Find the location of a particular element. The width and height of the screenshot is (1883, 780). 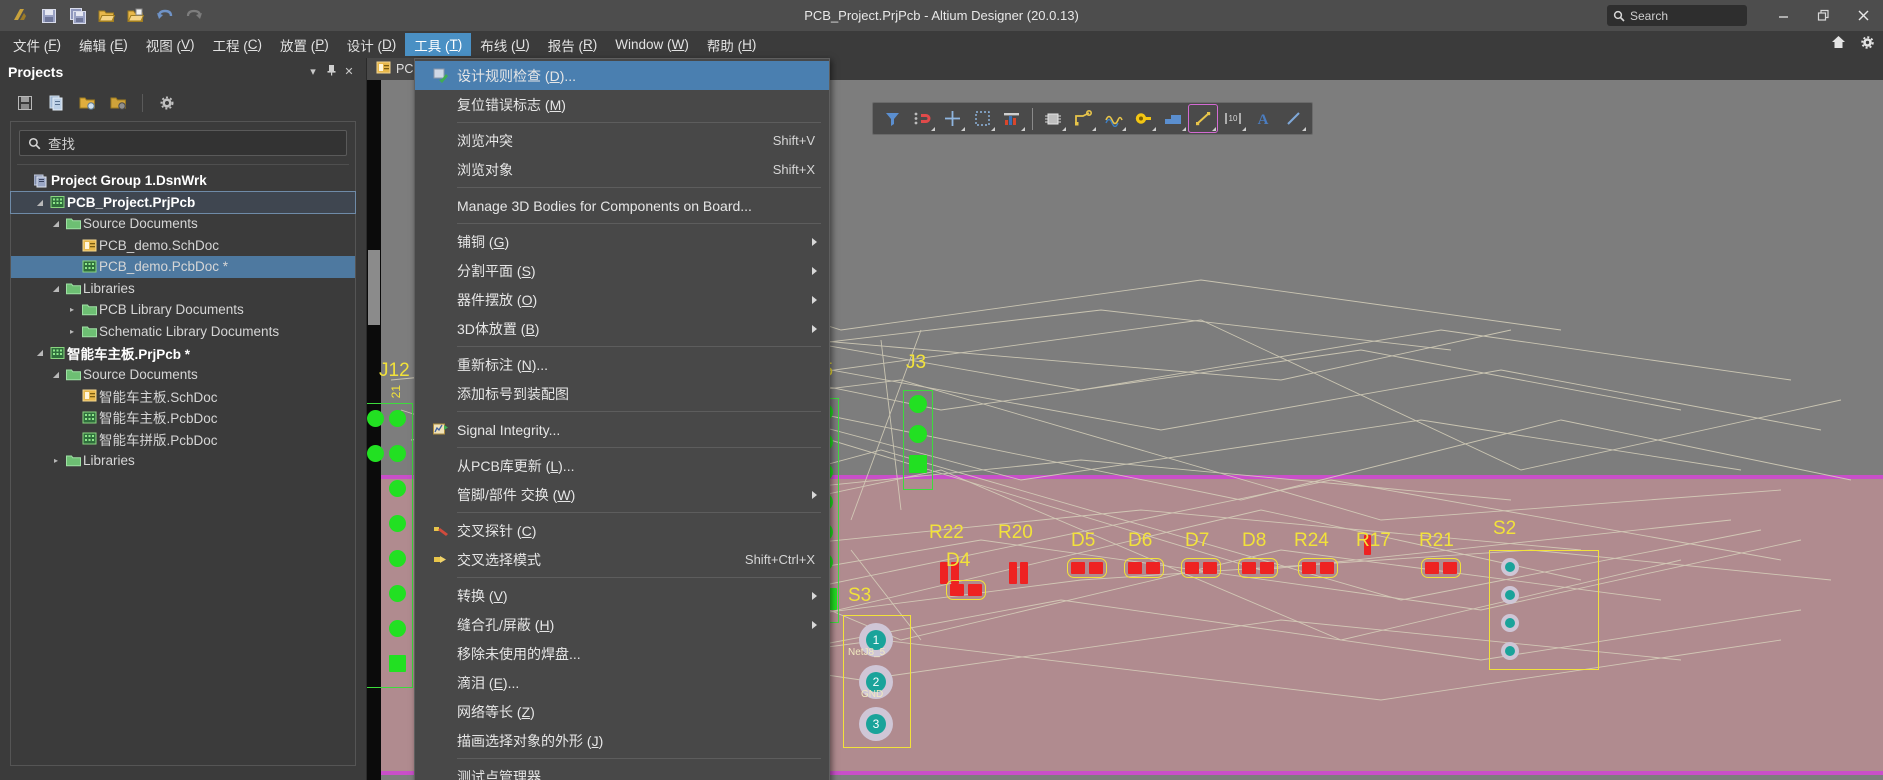

tree-item: ▸ PCB Library Documents is located at coordinates (183, 310).